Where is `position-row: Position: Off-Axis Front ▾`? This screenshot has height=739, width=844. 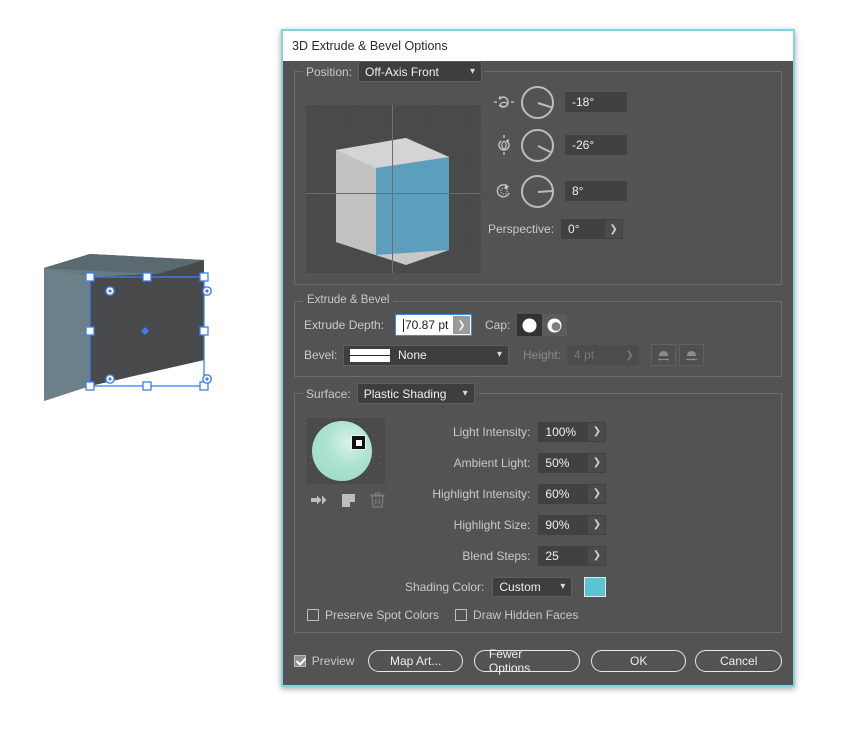 position-row: Position: Off-Axis Front ▾ is located at coordinates (394, 71).